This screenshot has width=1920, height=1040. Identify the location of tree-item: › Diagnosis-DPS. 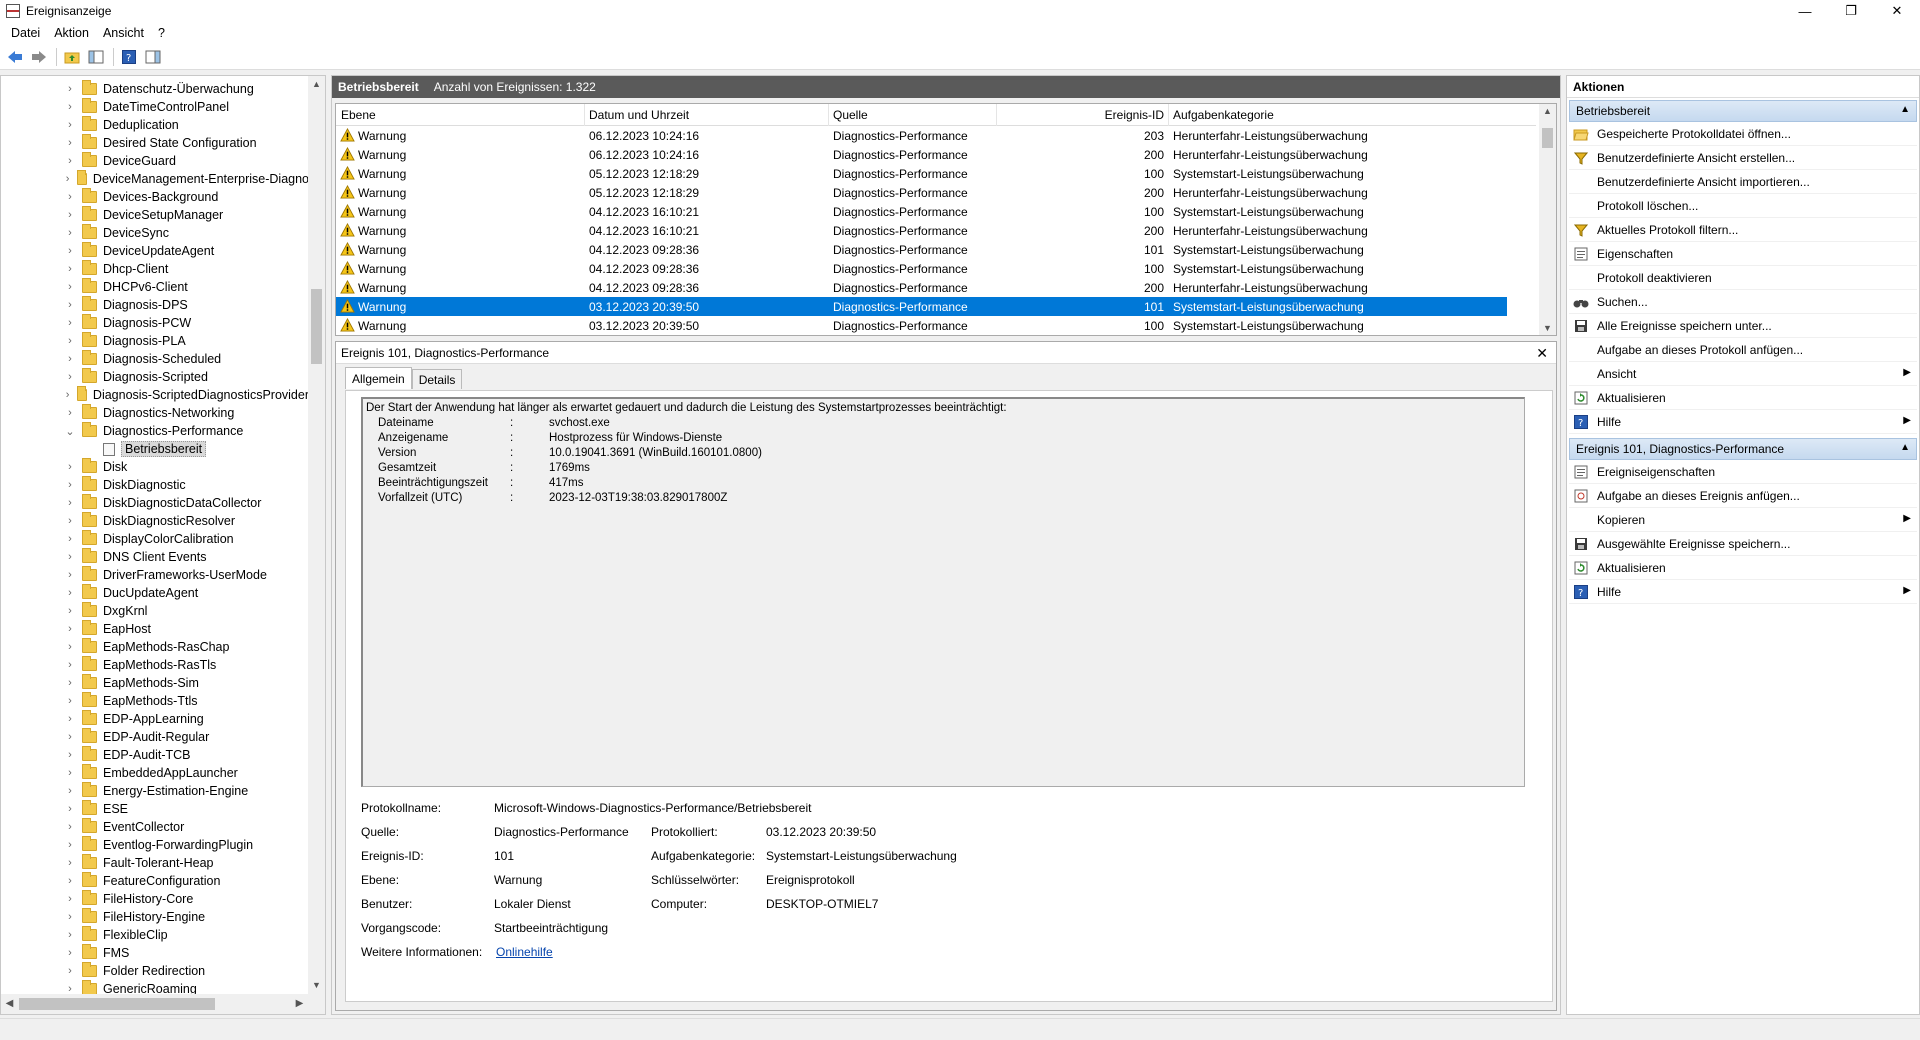
(155, 305).